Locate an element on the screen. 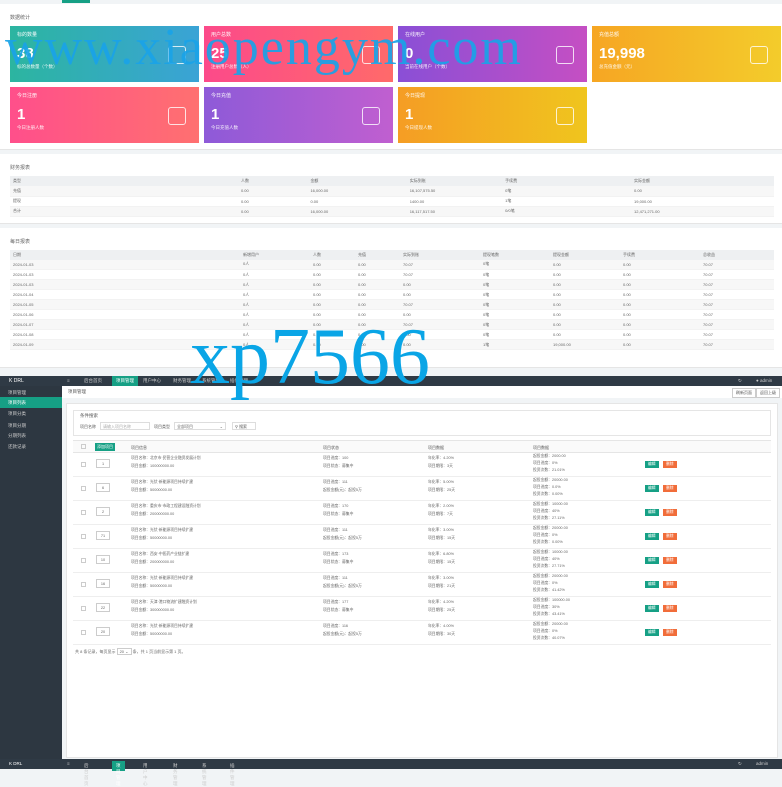  sidebar-item: 项目分类 is located at coordinates (31, 413).